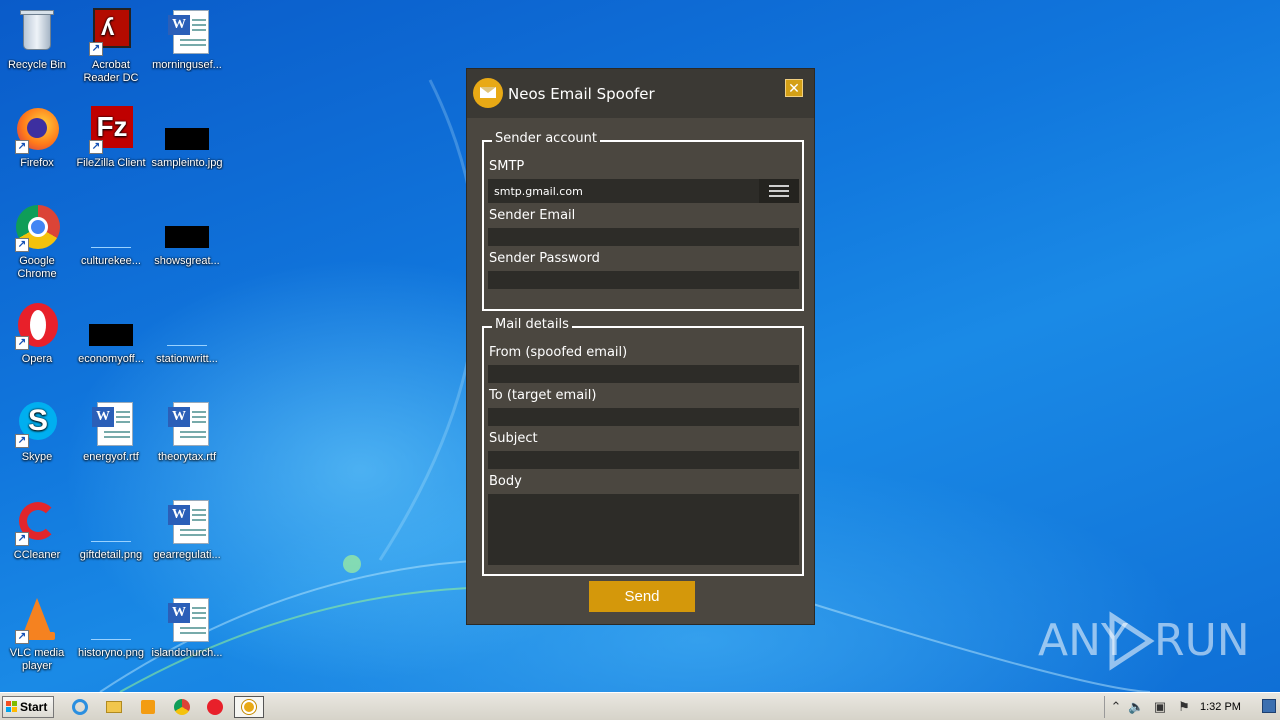 This screenshot has width=1280, height=720. Describe the element at coordinates (37, 326) in the screenshot. I see `opera-icon: ↗` at that location.